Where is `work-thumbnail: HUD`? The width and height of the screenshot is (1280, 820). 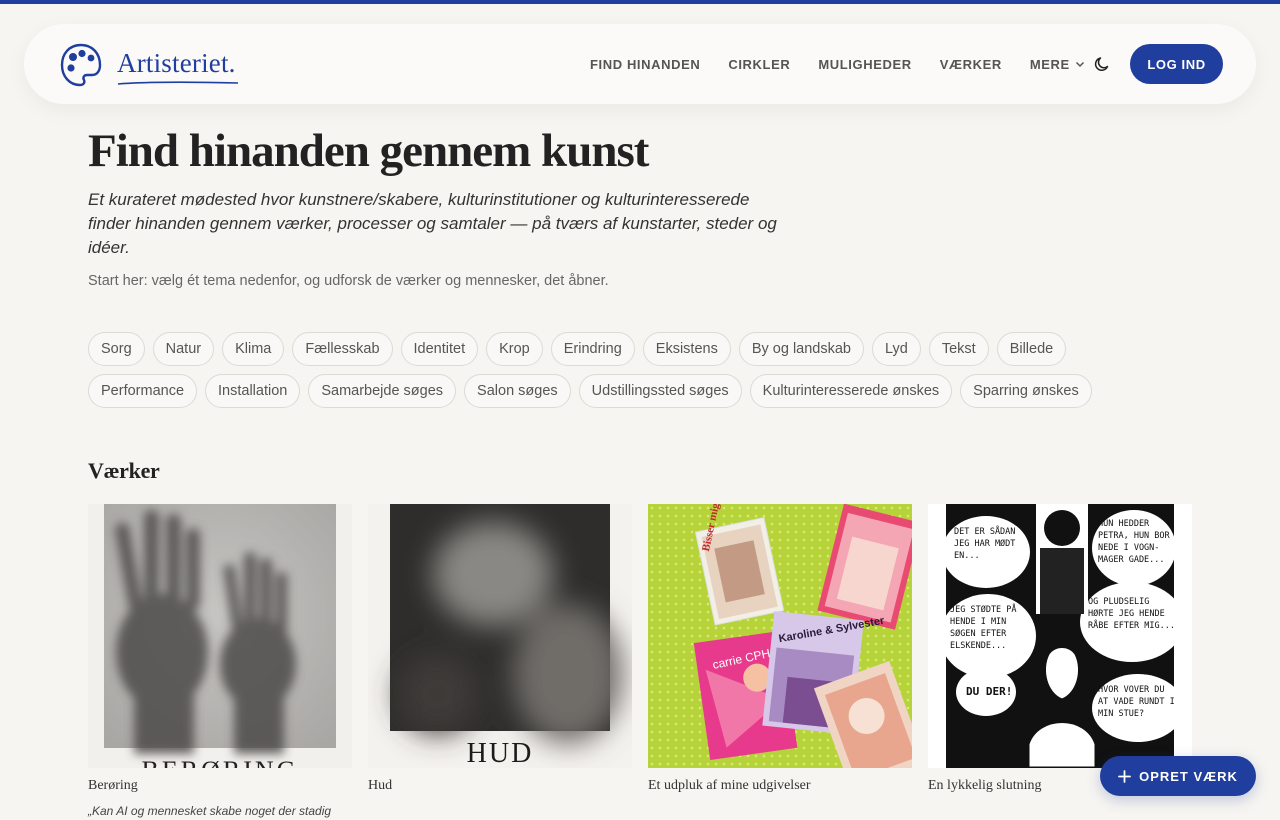 work-thumbnail: HUD is located at coordinates (500, 636).